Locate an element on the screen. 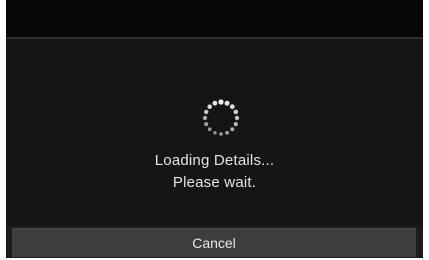  cancel-button: Cancel is located at coordinates (214, 242).